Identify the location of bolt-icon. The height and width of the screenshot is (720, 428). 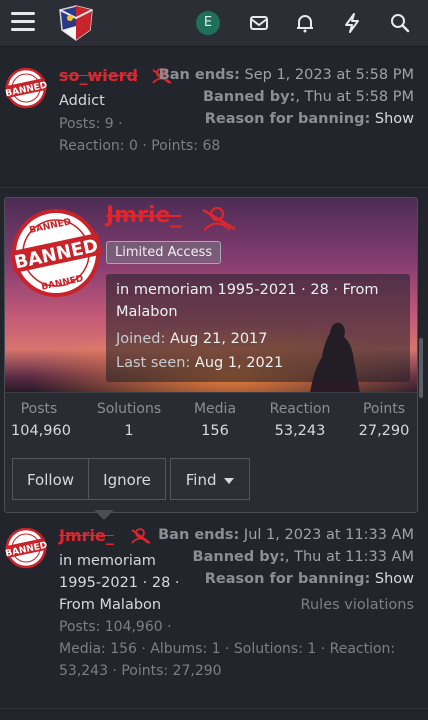
(352, 23).